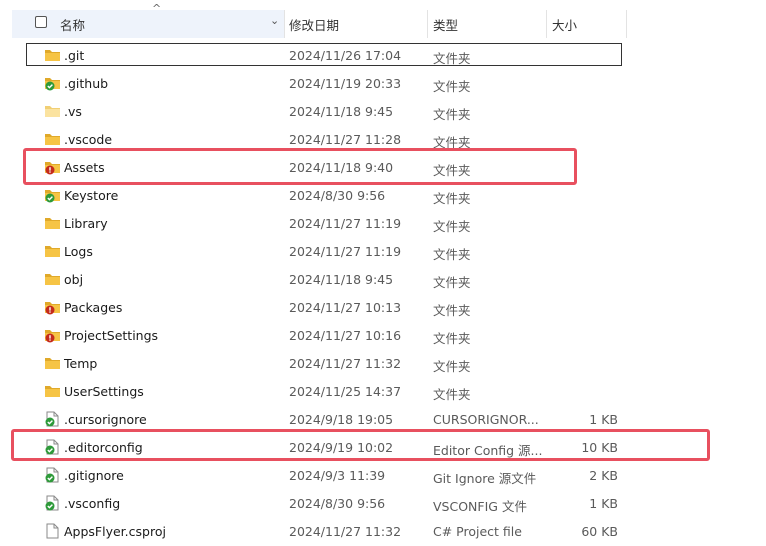  Describe the element at coordinates (485, 478) in the screenshot. I see `file-type: Git Ignore 源文件` at that location.